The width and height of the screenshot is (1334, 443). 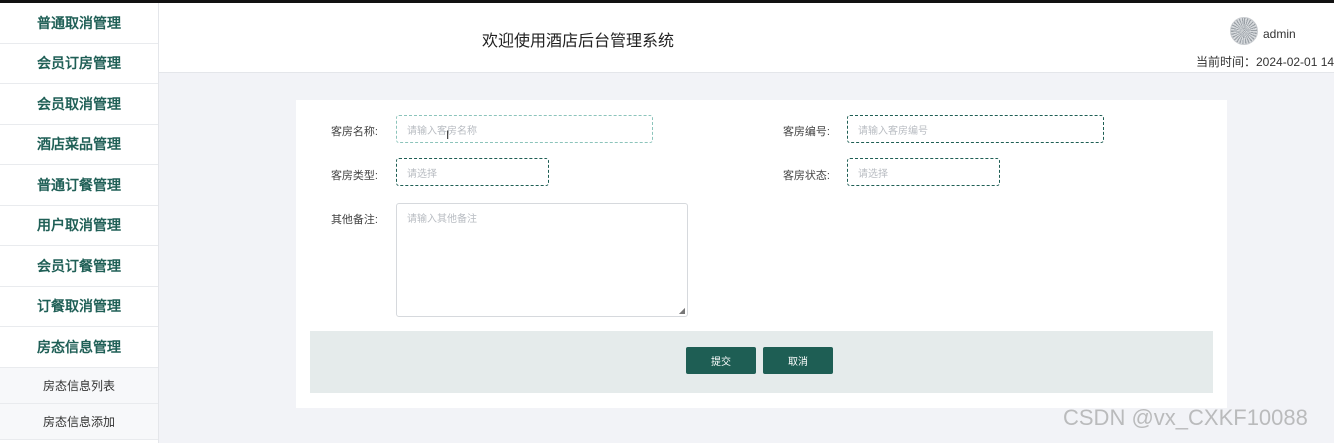 I want to click on room-type-label: 客房类型:, so click(x=354, y=176).